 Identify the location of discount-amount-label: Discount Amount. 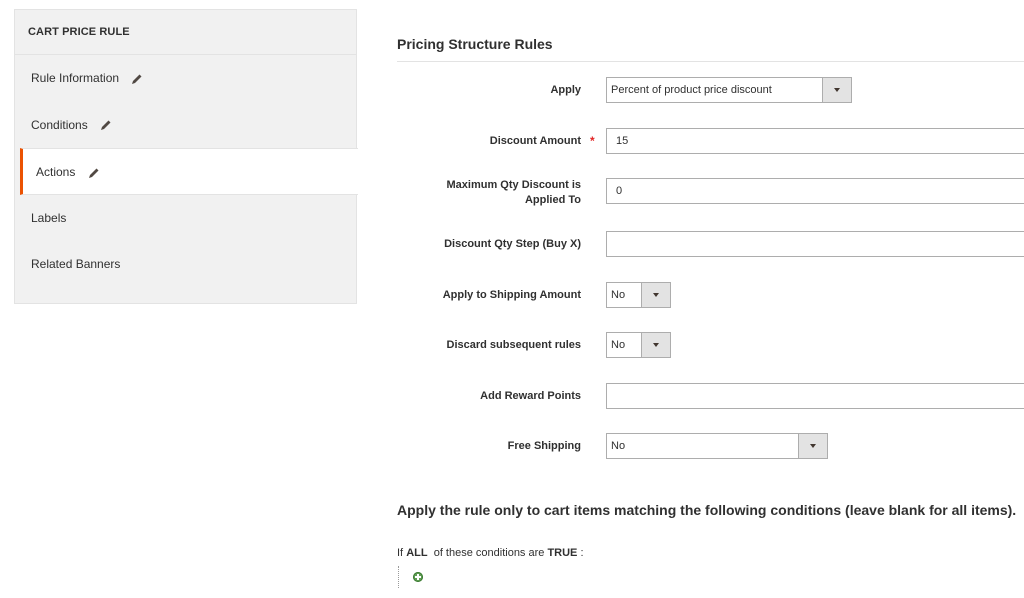
(535, 141).